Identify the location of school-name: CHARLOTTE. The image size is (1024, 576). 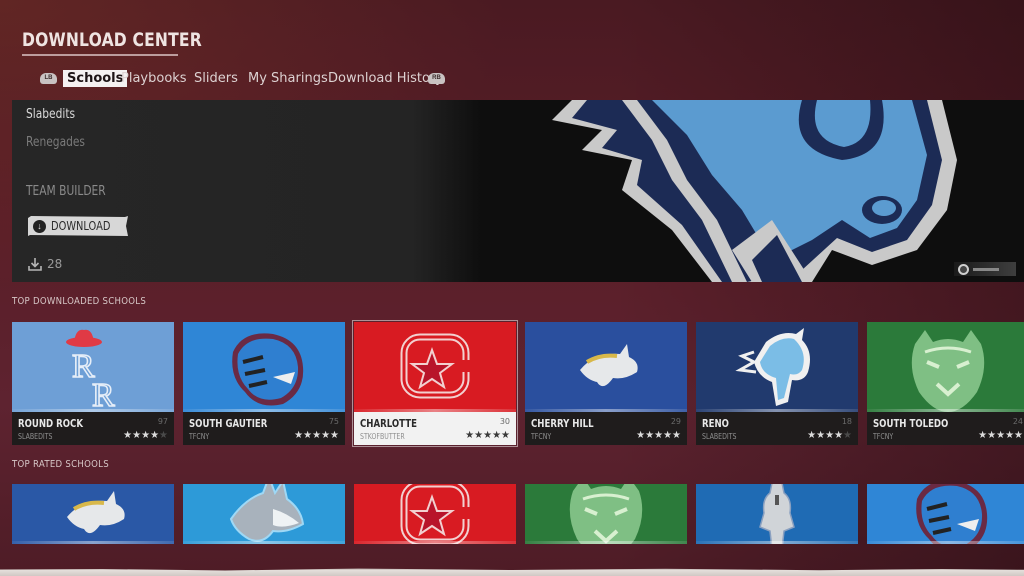
(388, 423).